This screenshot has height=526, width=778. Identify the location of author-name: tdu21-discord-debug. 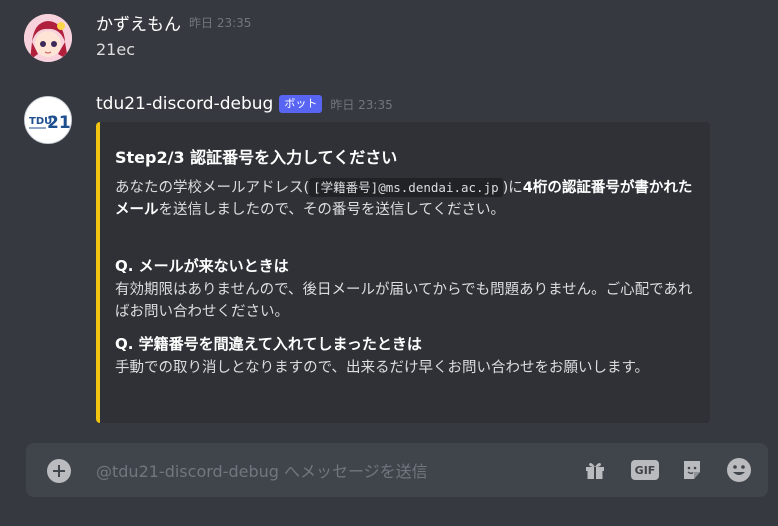
(184, 104).